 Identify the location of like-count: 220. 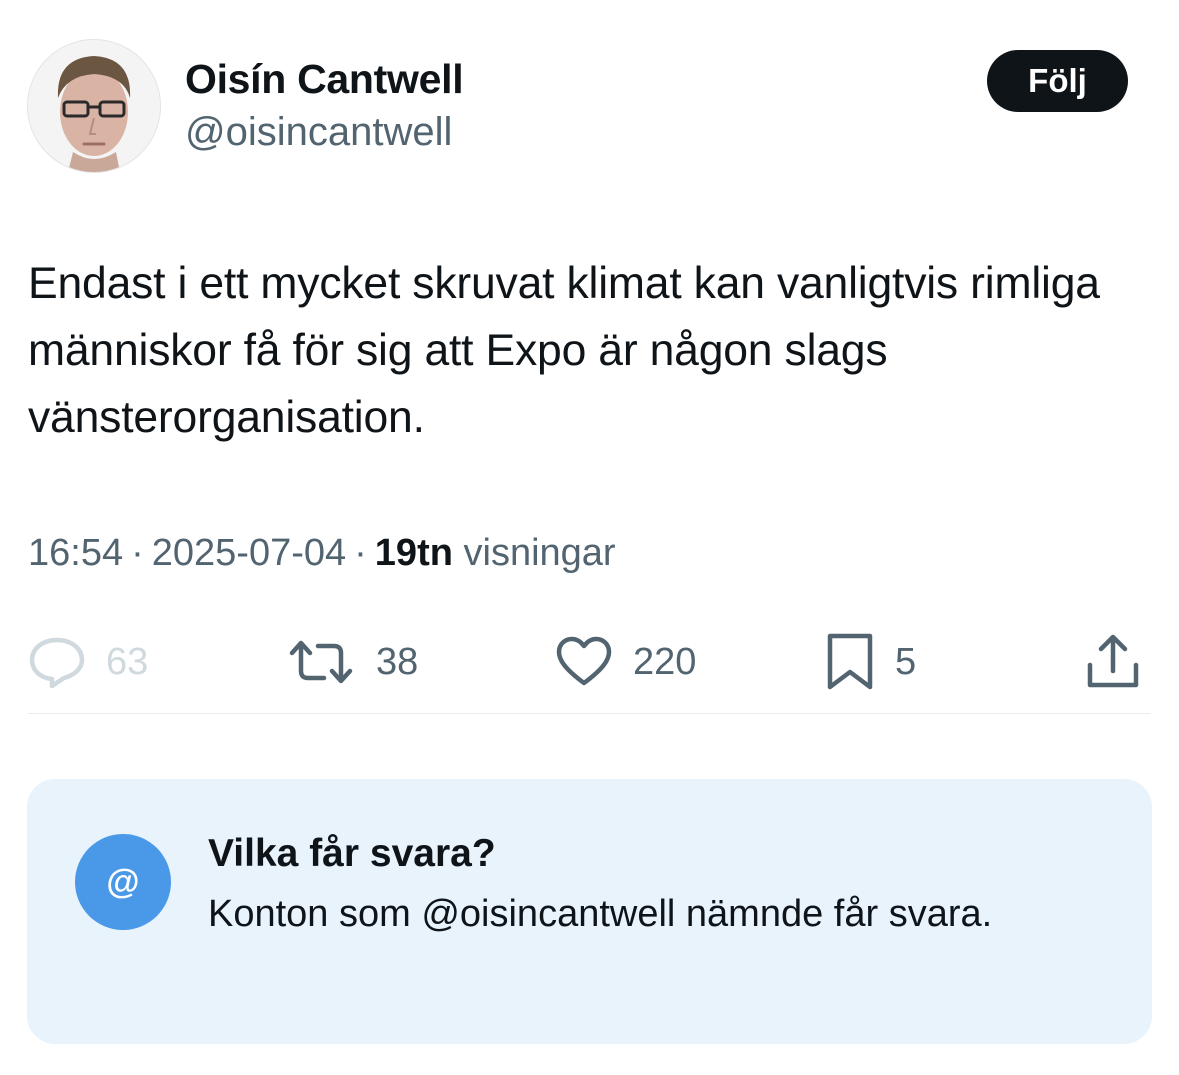
(665, 661).